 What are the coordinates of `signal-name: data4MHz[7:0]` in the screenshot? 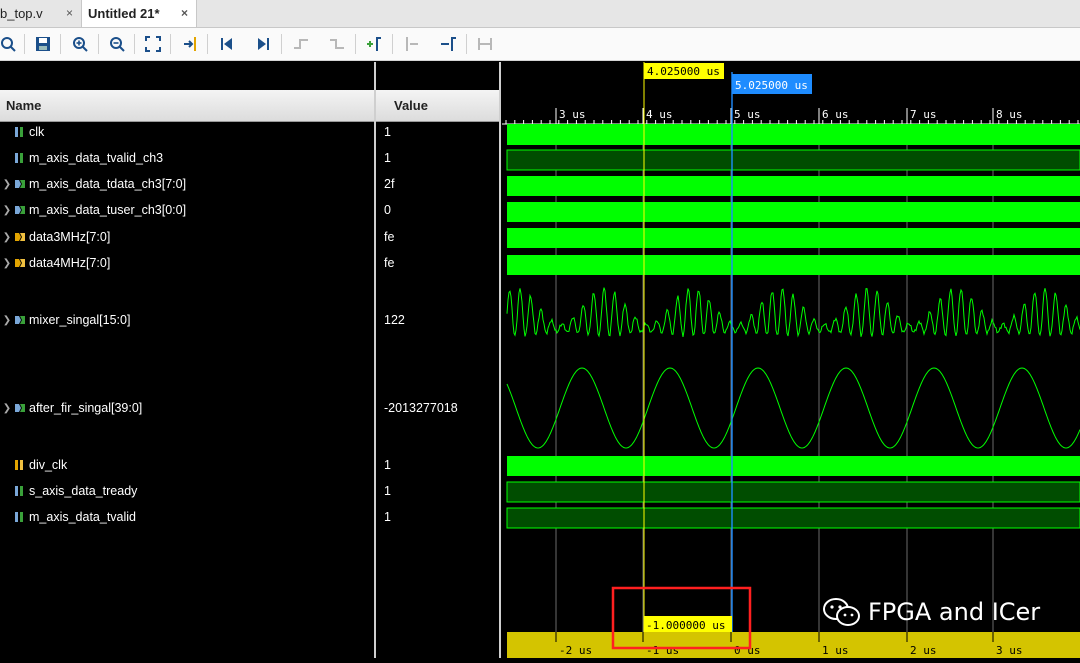 It's located at (70, 263).